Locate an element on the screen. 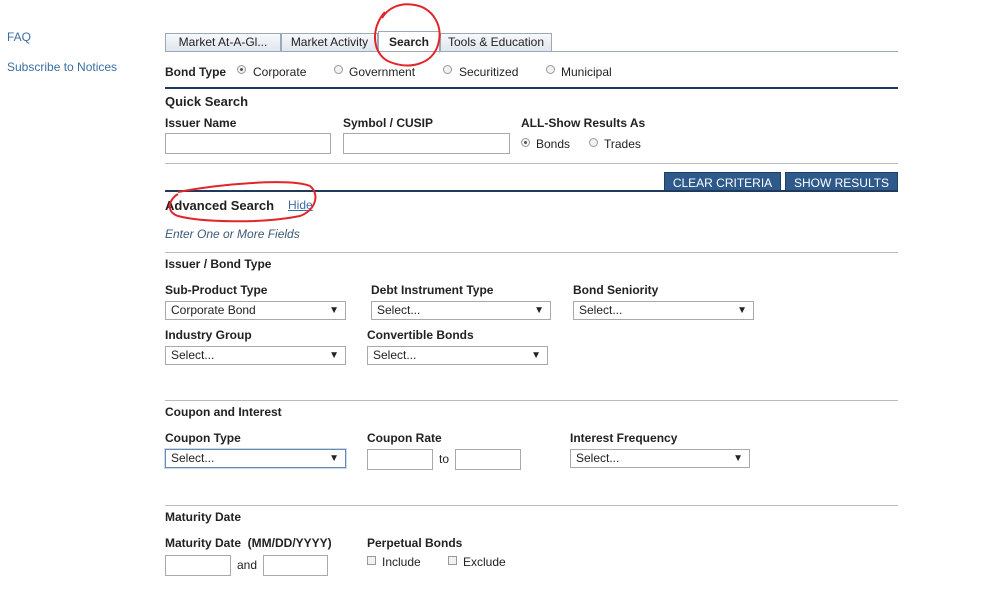 Image resolution: width=994 pixels, height=606 pixels. quick-search-bottom-divider is located at coordinates (531, 163).